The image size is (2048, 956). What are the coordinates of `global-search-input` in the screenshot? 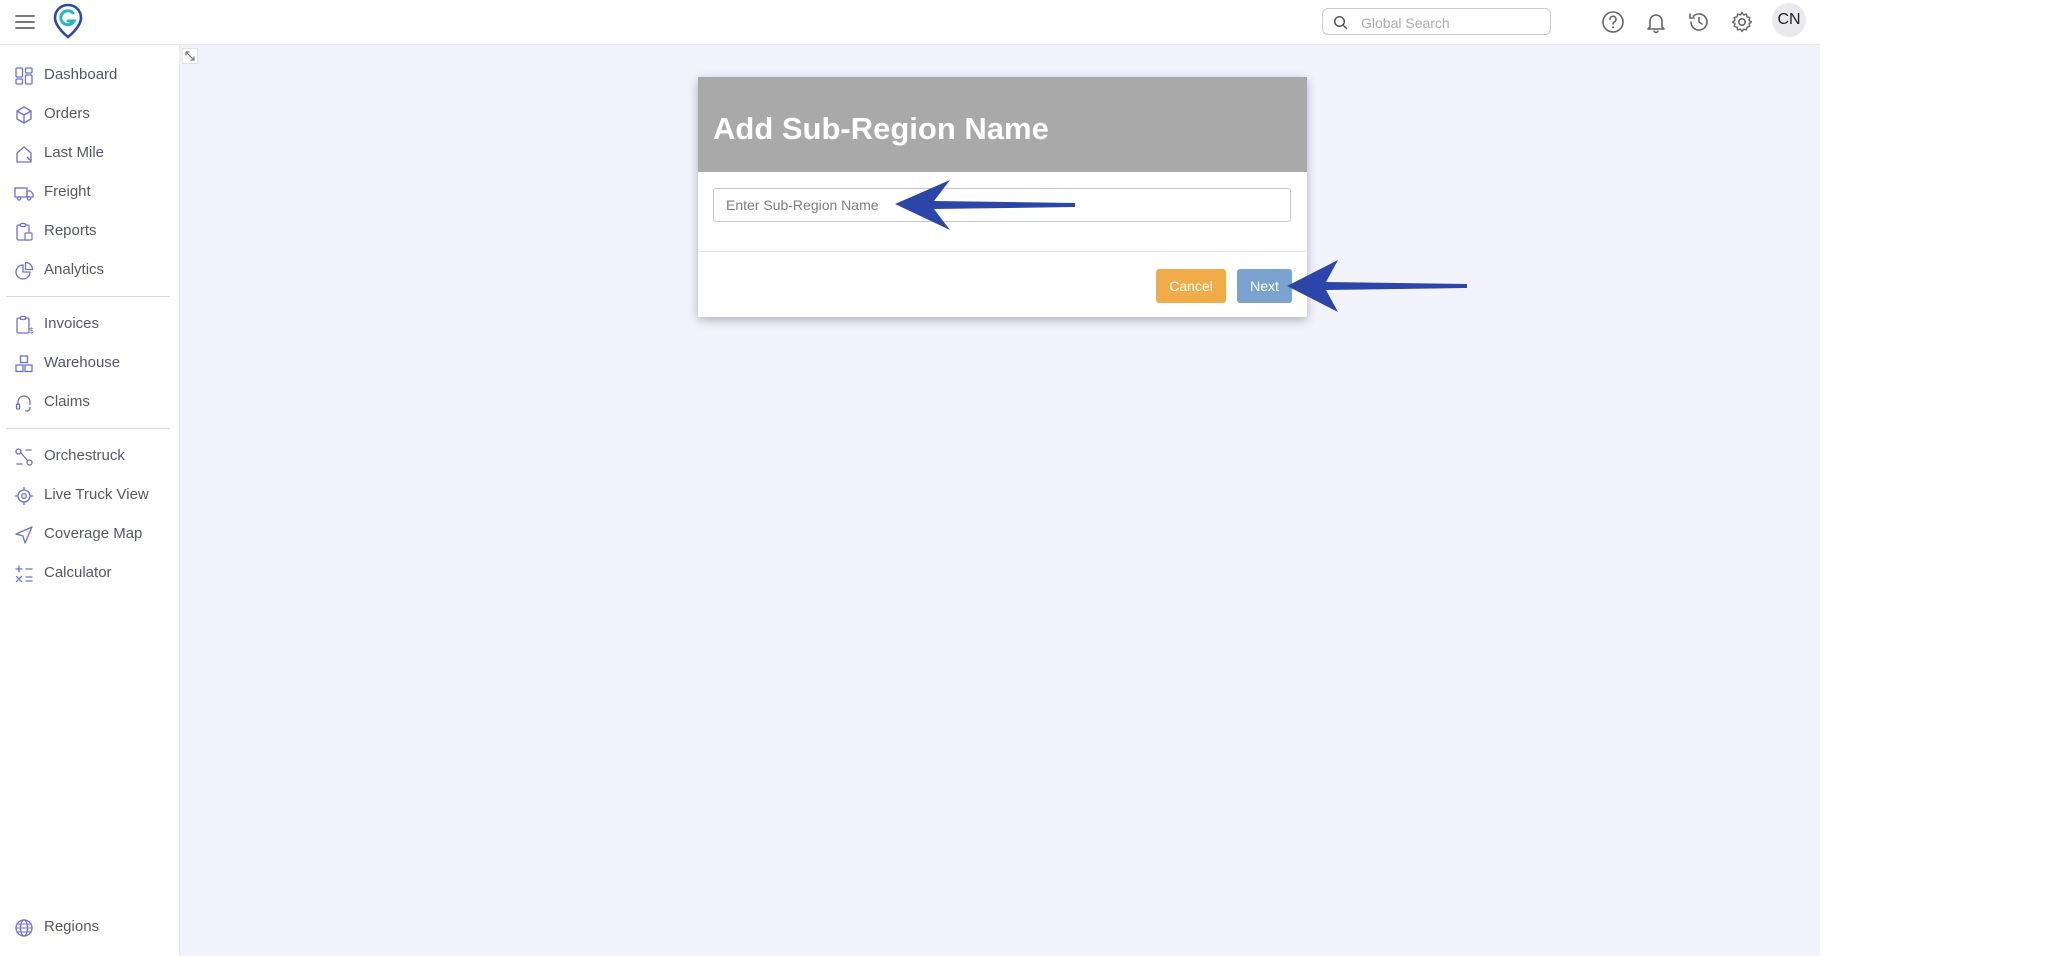 It's located at (1451, 22).